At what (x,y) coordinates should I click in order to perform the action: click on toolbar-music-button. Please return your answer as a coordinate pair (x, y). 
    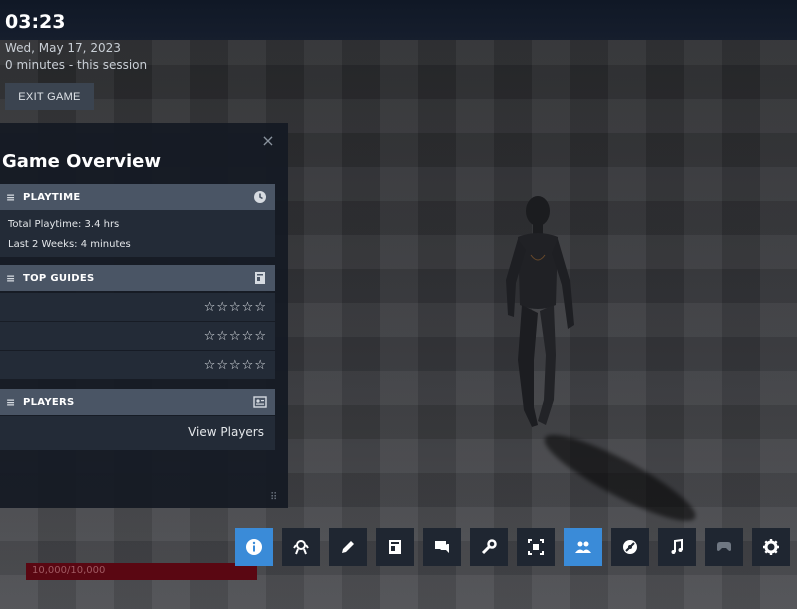
    Looking at the image, I should click on (677, 547).